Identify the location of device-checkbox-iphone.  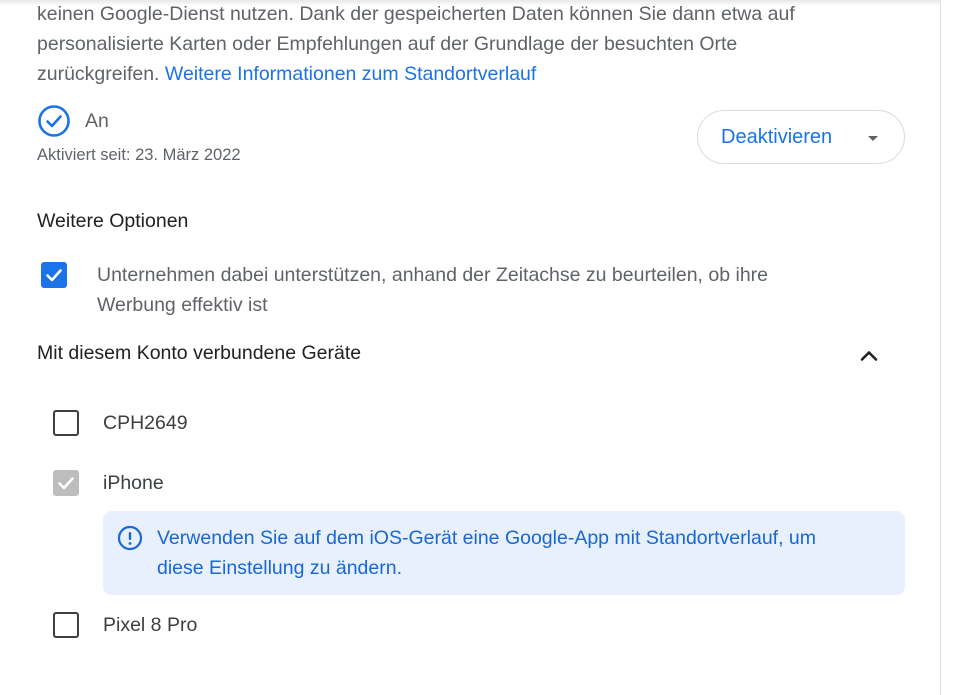
(66, 483).